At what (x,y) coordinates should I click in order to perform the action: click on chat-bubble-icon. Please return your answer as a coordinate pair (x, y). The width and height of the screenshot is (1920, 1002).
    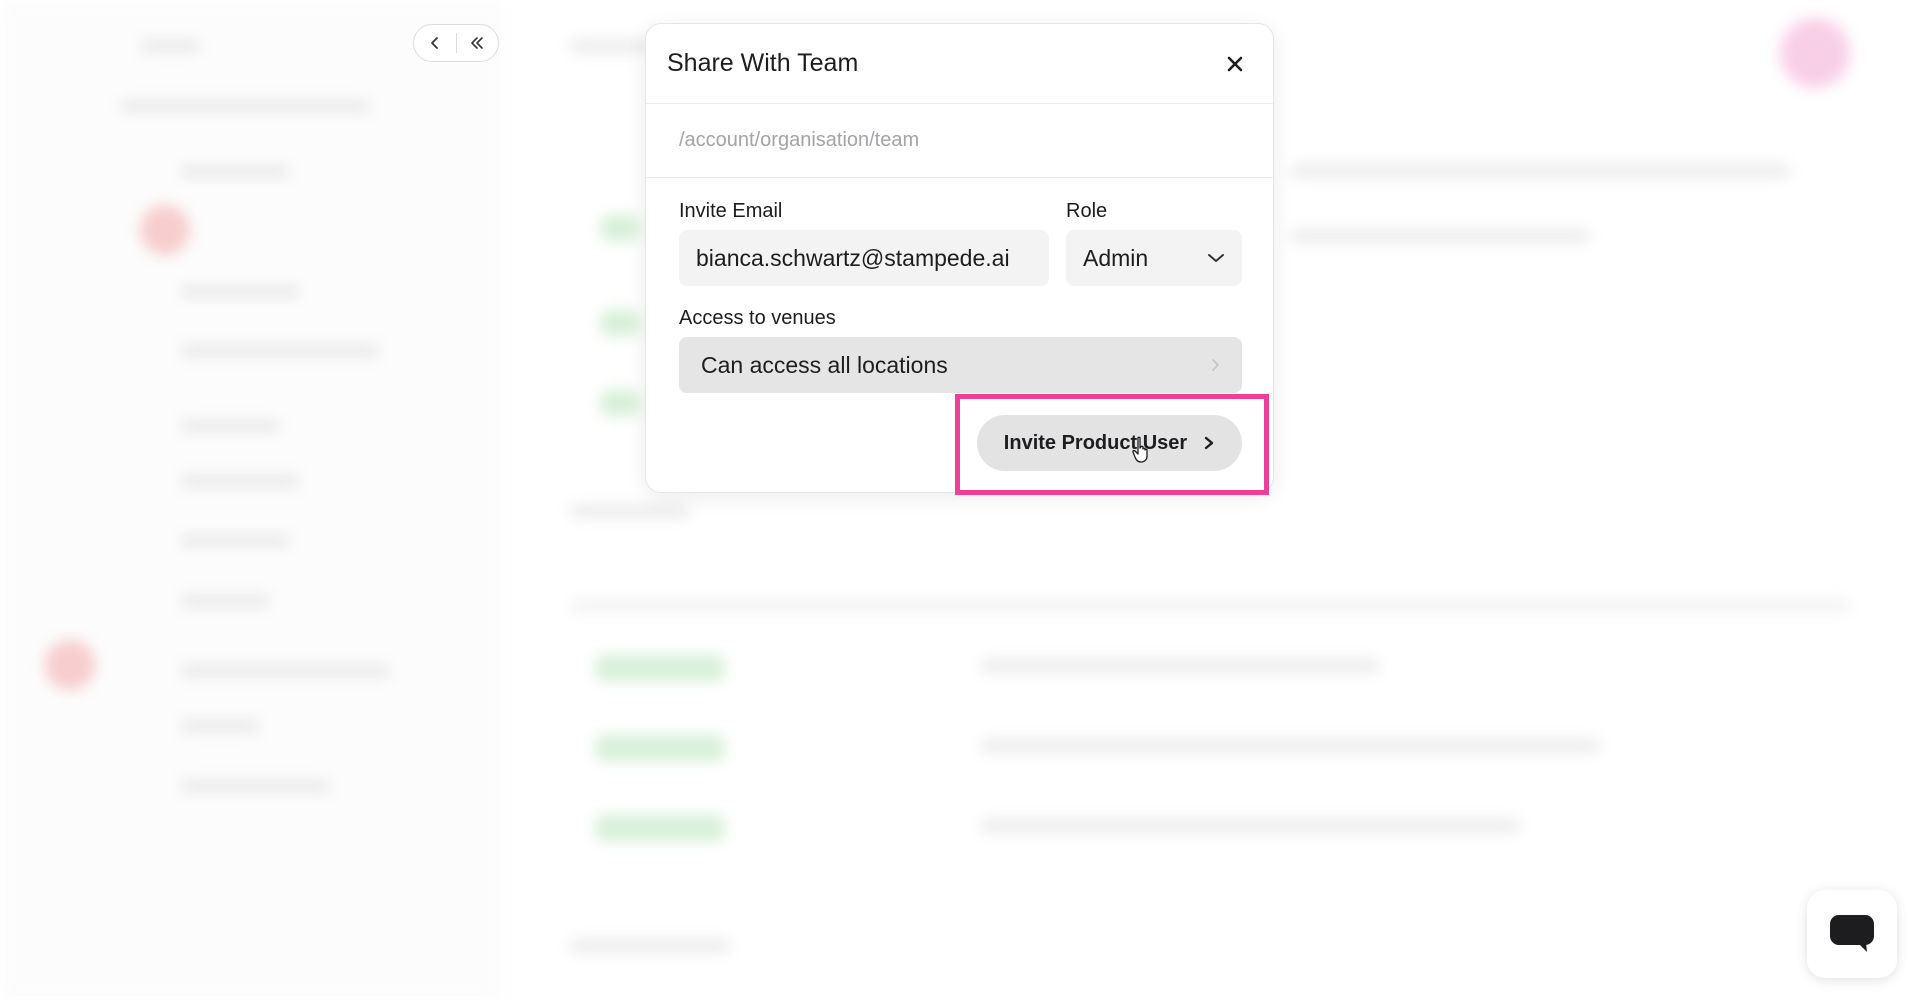
    Looking at the image, I should click on (1852, 933).